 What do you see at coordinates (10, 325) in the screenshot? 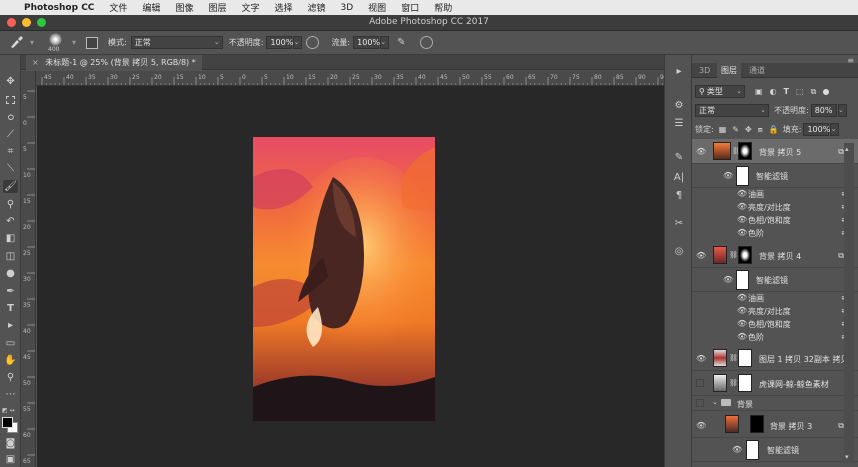
I see `path-select-icon: ▸` at bounding box center [10, 325].